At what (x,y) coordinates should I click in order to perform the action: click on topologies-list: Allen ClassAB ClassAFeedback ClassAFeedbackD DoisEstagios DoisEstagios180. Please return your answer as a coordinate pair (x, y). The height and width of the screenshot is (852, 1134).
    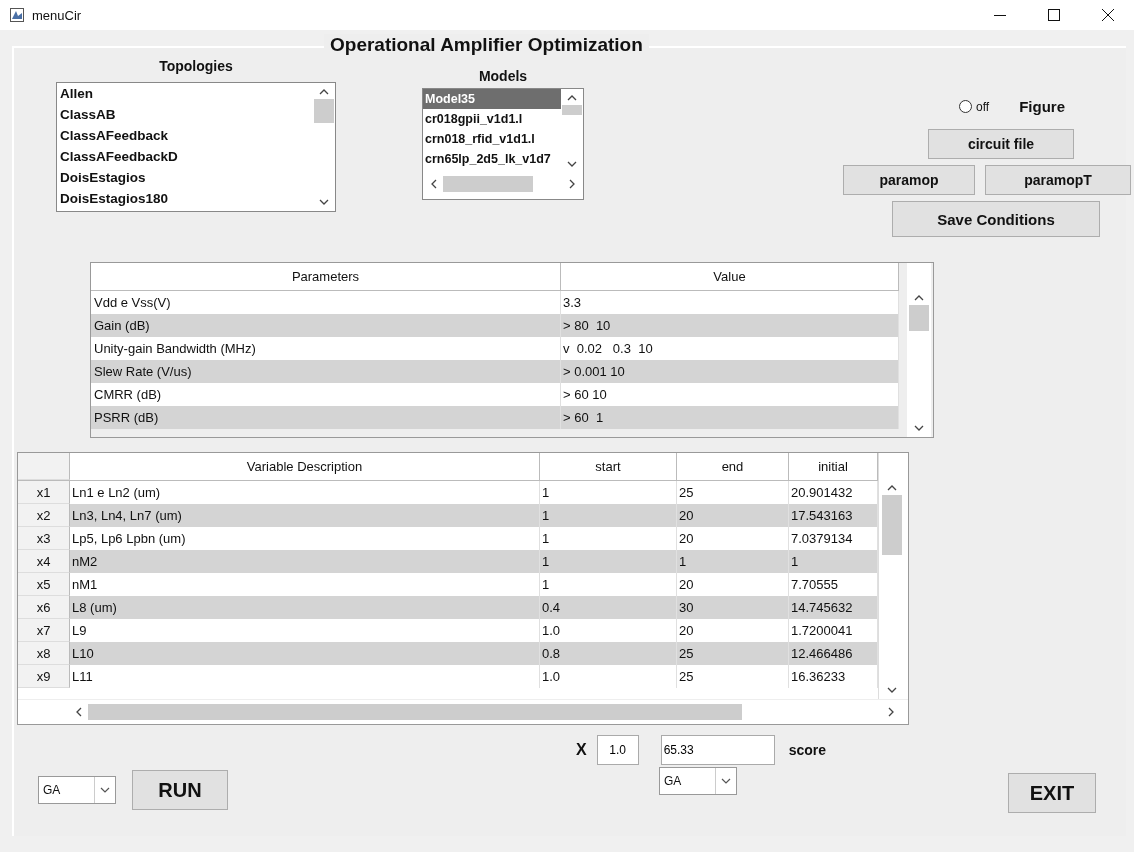
    Looking at the image, I should click on (196, 147).